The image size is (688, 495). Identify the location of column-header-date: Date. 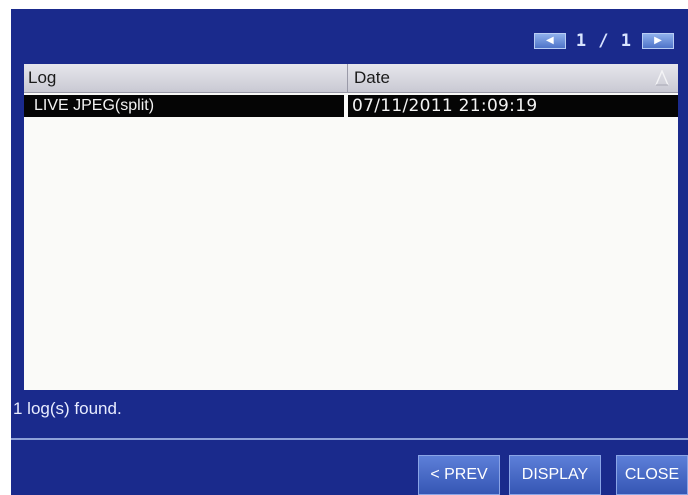
(513, 78).